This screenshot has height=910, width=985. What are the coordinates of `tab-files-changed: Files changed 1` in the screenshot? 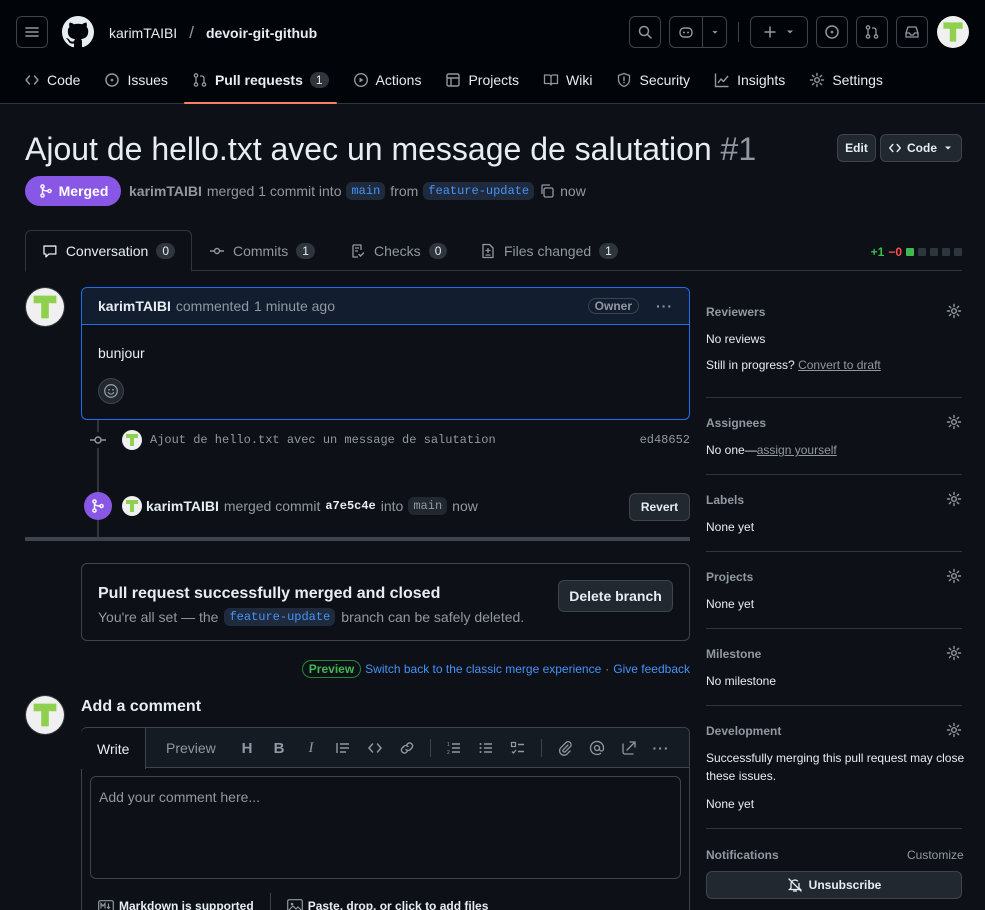 It's located at (549, 250).